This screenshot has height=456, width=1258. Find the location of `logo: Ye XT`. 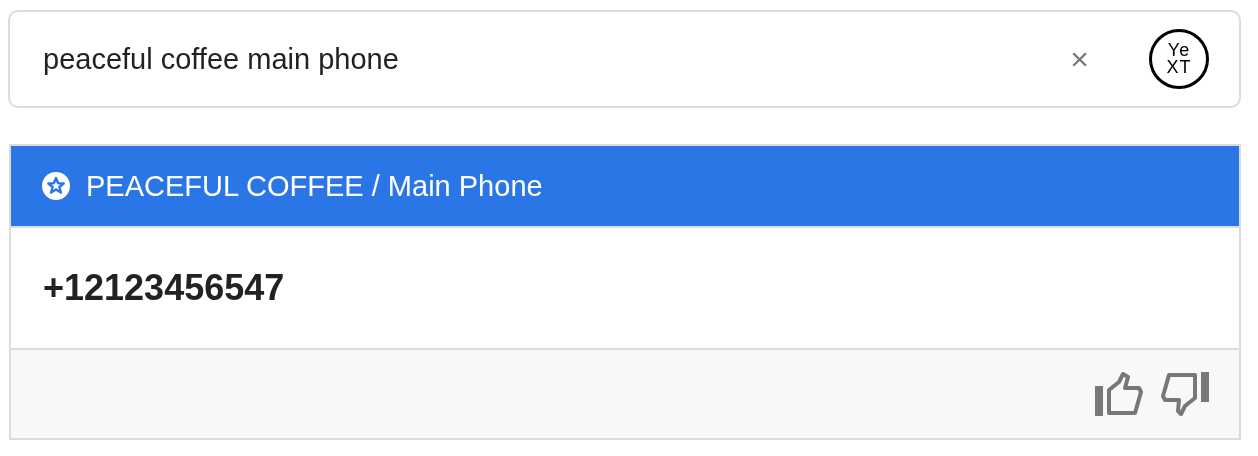

logo: Ye XT is located at coordinates (1179, 59).